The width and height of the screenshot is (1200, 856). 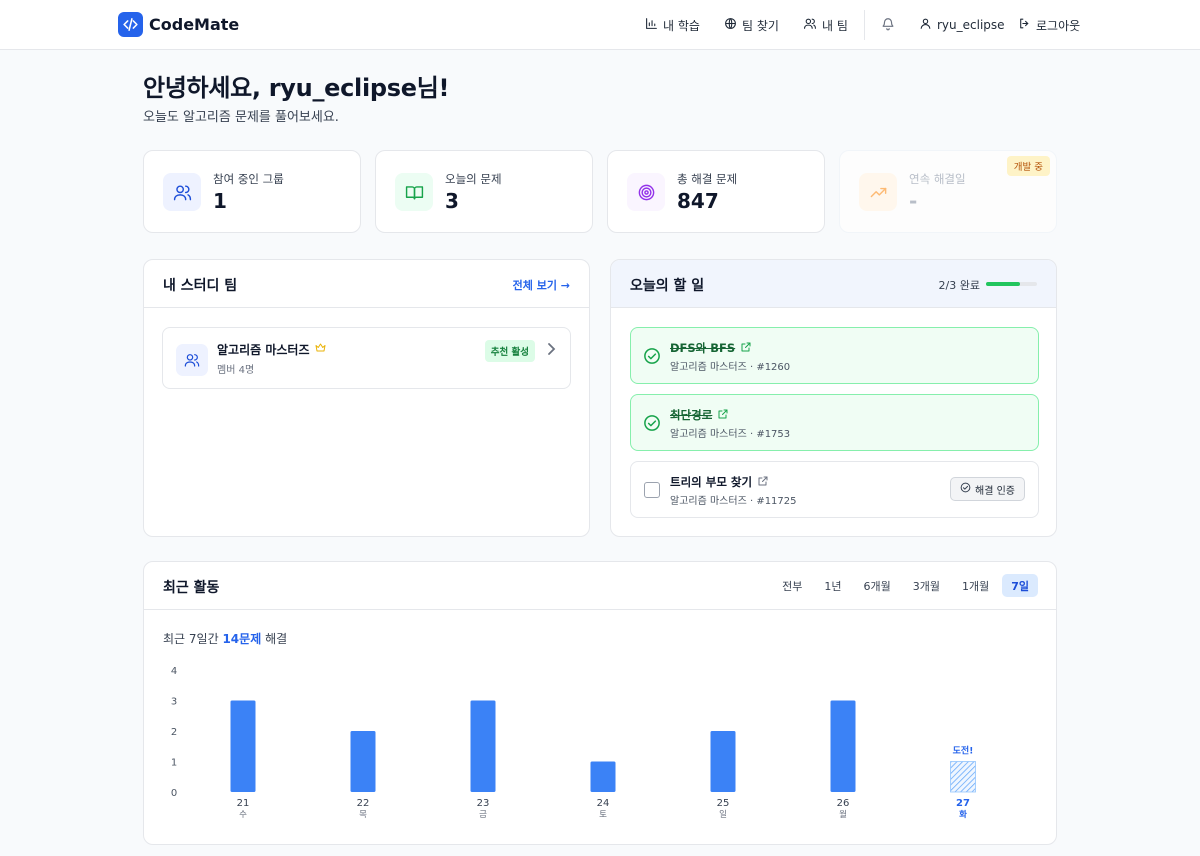 What do you see at coordinates (937, 179) in the screenshot?
I see `stat-label: 연속 해결일` at bounding box center [937, 179].